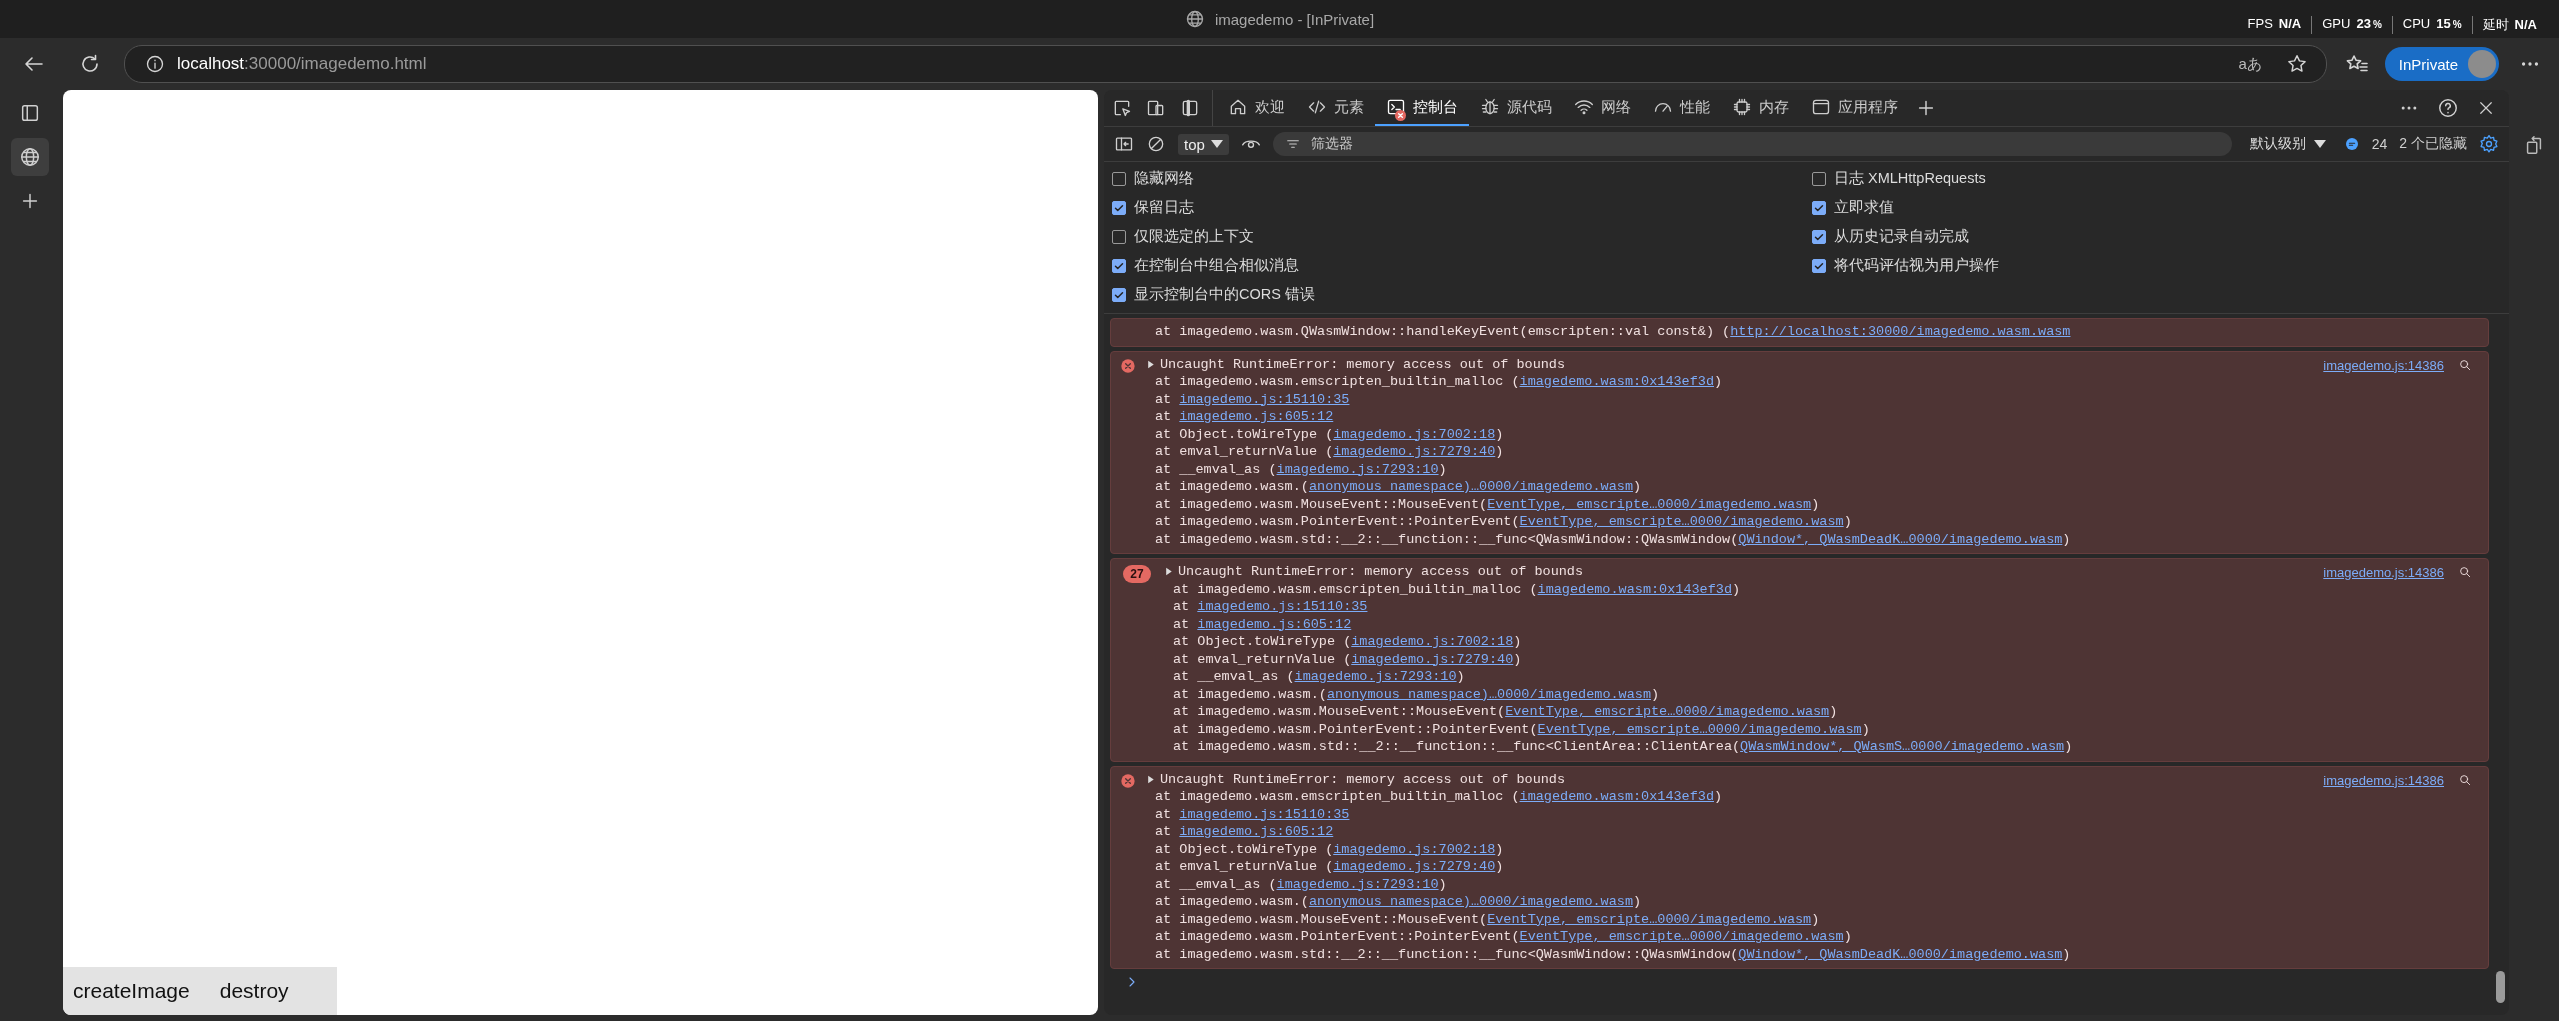 The height and width of the screenshot is (1021, 2559). What do you see at coordinates (2250, 64) in the screenshot?
I see `reader-glyph: aあ` at bounding box center [2250, 64].